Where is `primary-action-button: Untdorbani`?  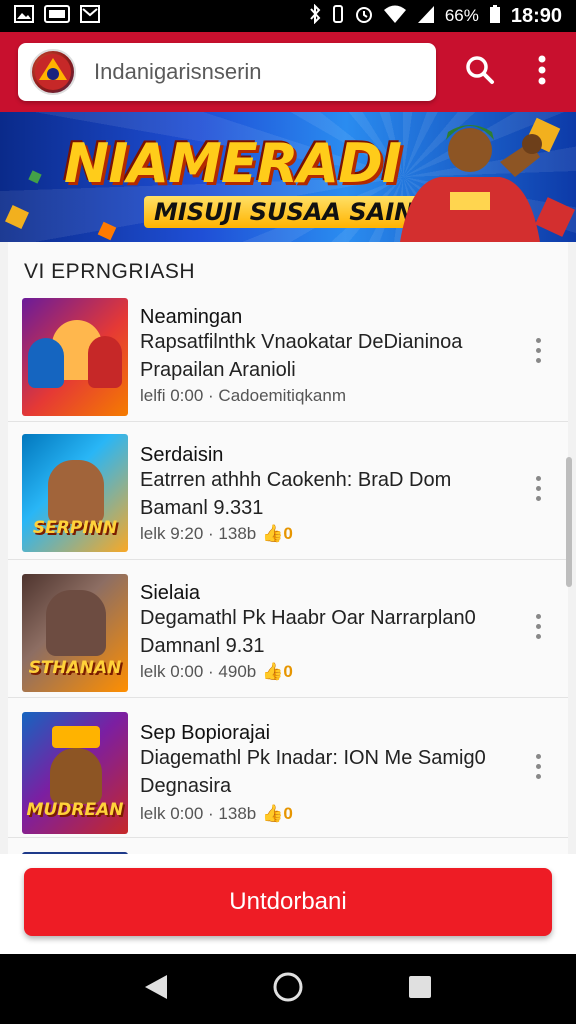 primary-action-button: Untdorbani is located at coordinates (288, 902).